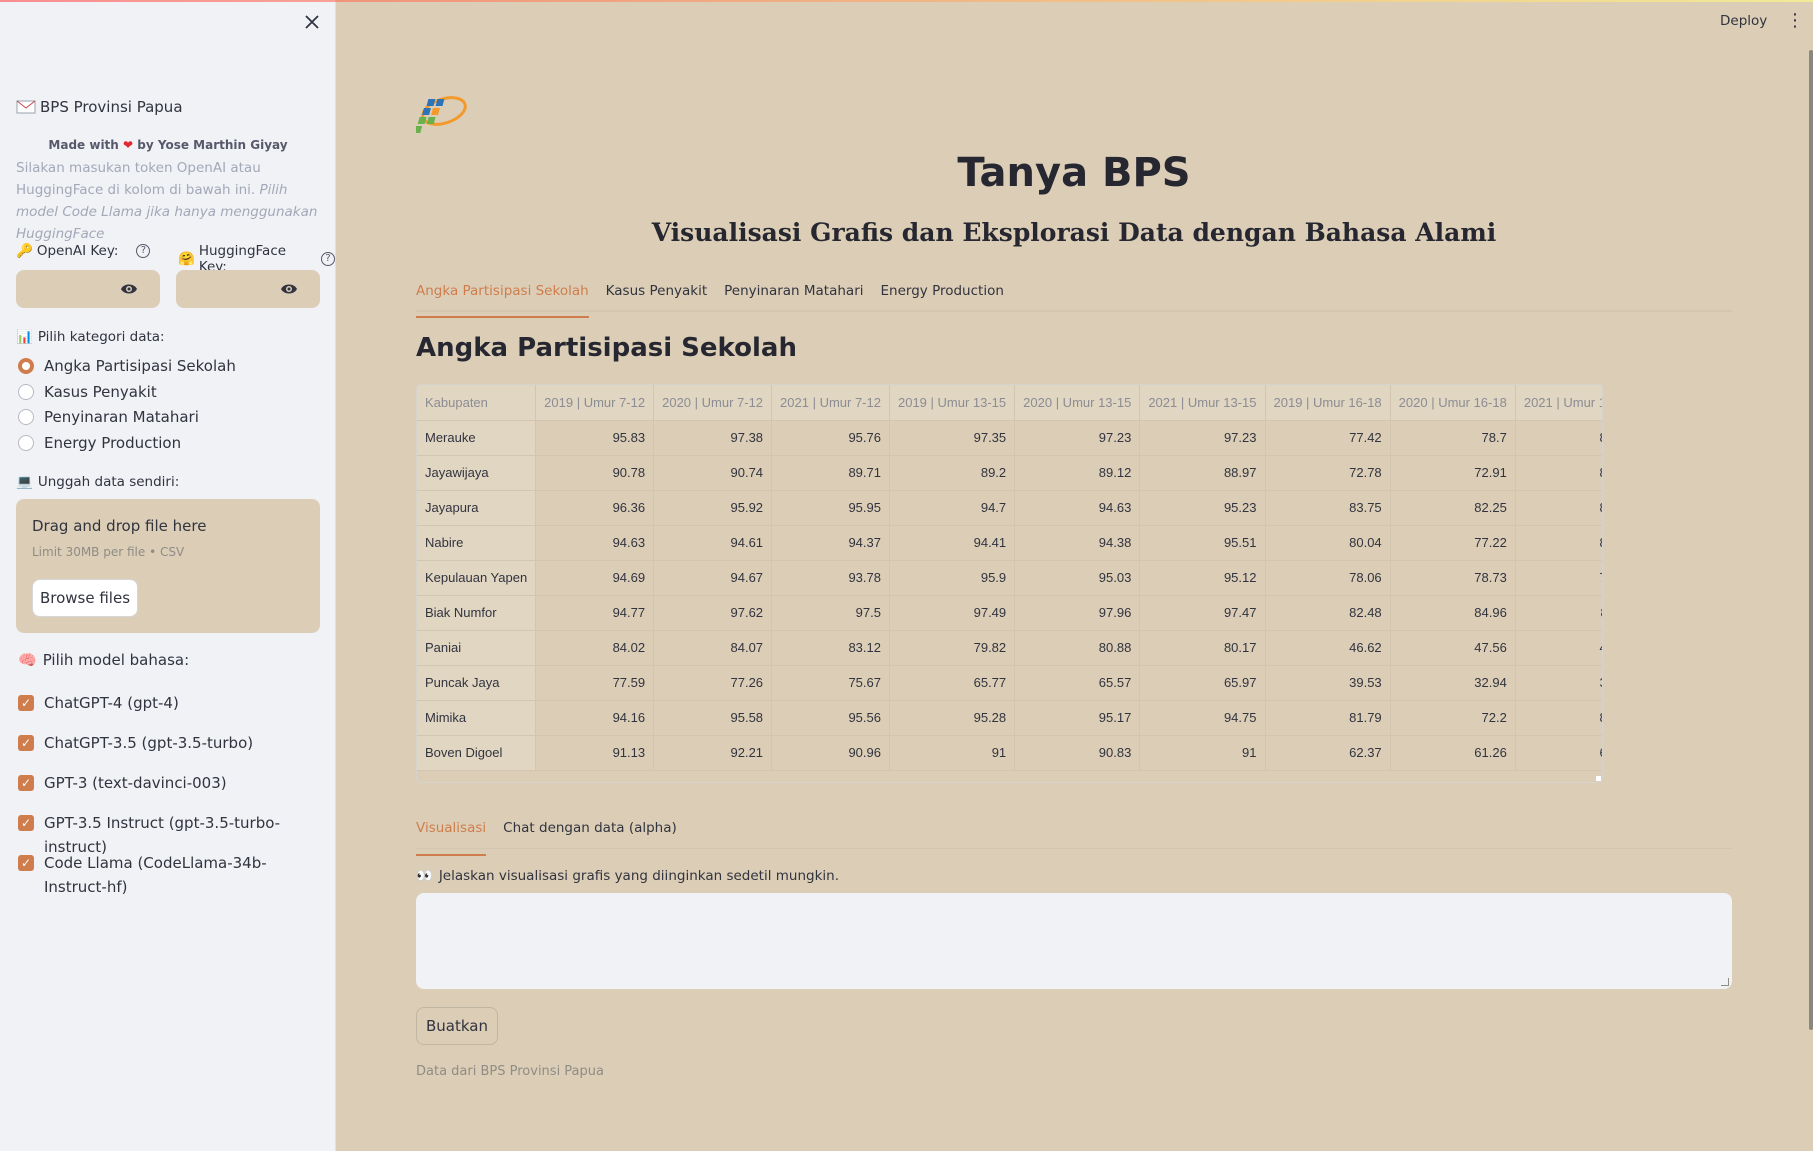  What do you see at coordinates (595, 718) in the screenshot?
I see `table-cell: 94.16` at bounding box center [595, 718].